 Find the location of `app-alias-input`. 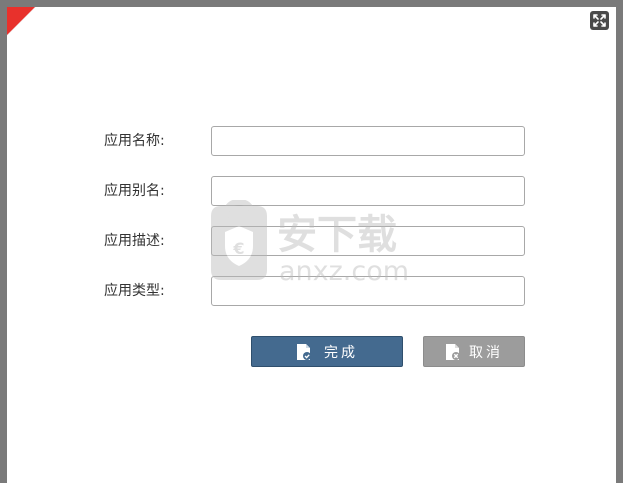

app-alias-input is located at coordinates (368, 191).